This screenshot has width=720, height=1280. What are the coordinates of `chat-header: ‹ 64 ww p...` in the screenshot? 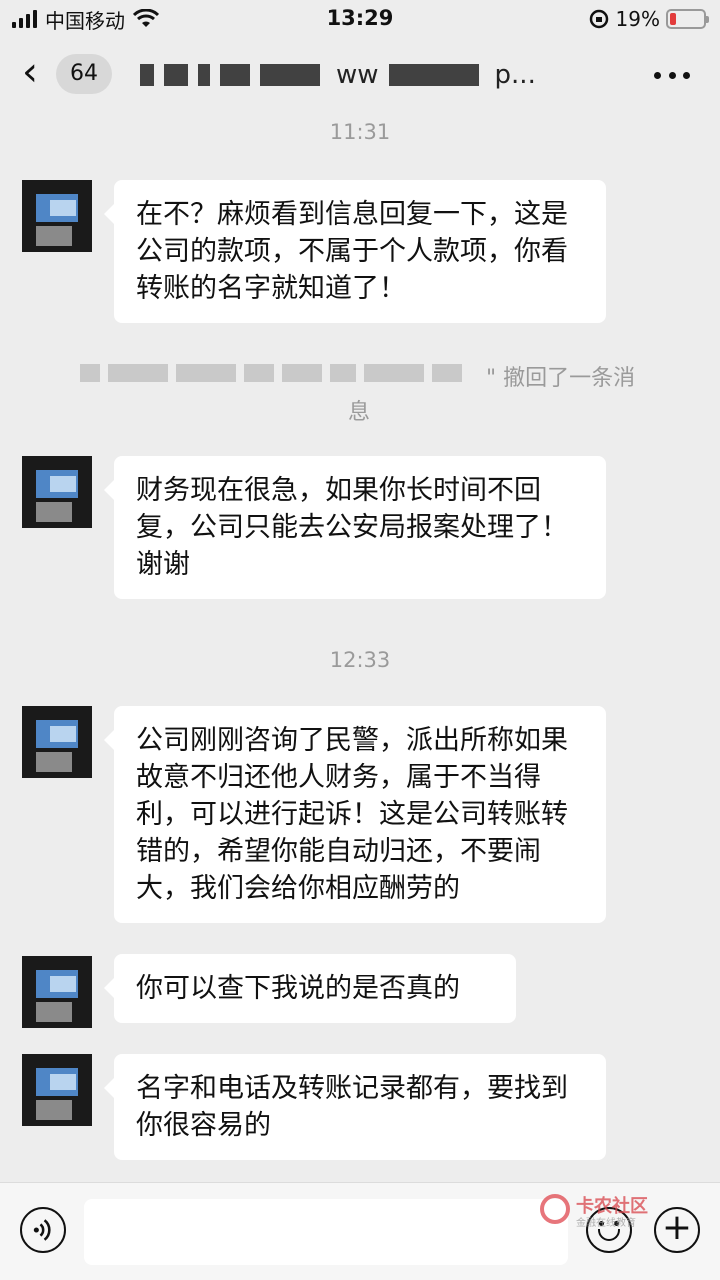 It's located at (360, 75).